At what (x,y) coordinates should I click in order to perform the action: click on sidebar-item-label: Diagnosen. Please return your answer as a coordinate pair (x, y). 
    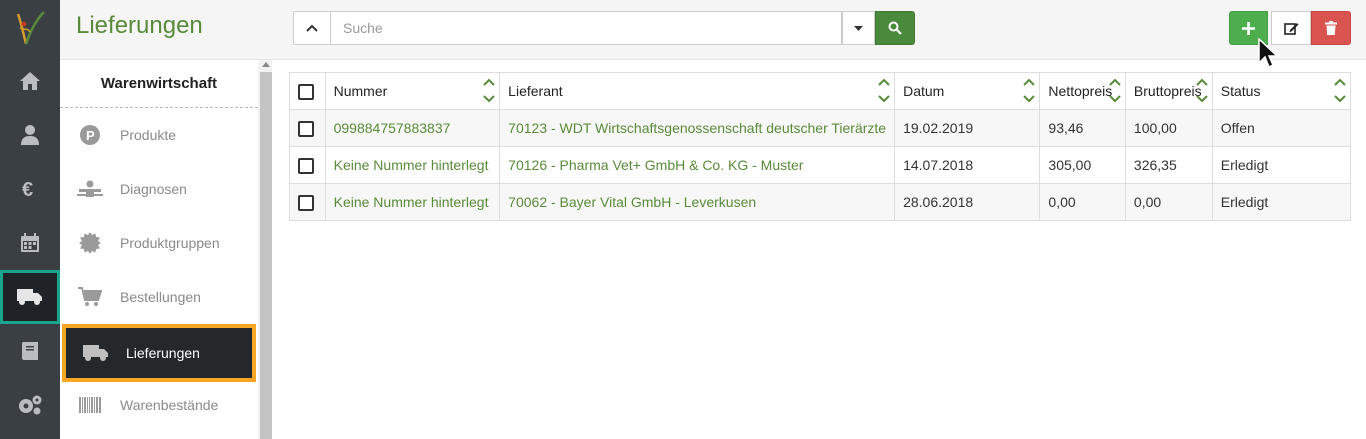
    Looking at the image, I should click on (153, 189).